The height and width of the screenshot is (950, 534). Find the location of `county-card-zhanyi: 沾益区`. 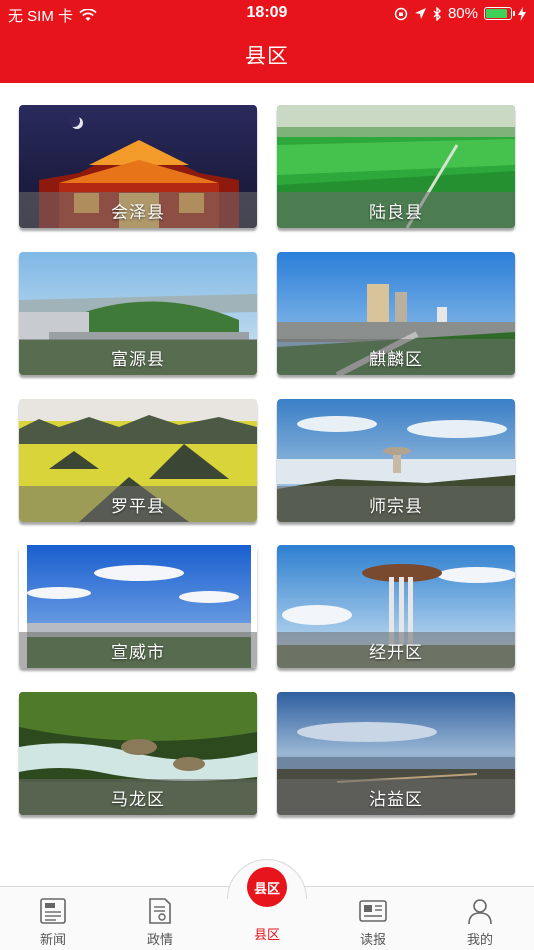

county-card-zhanyi: 沾益区 is located at coordinates (396, 753).